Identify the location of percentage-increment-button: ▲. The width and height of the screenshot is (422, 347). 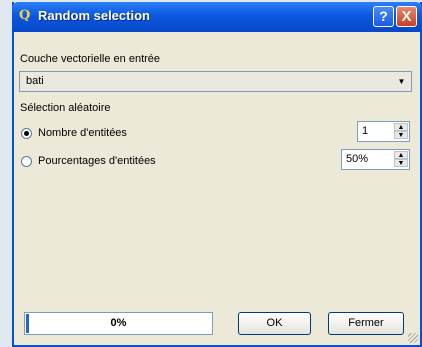
(401, 155).